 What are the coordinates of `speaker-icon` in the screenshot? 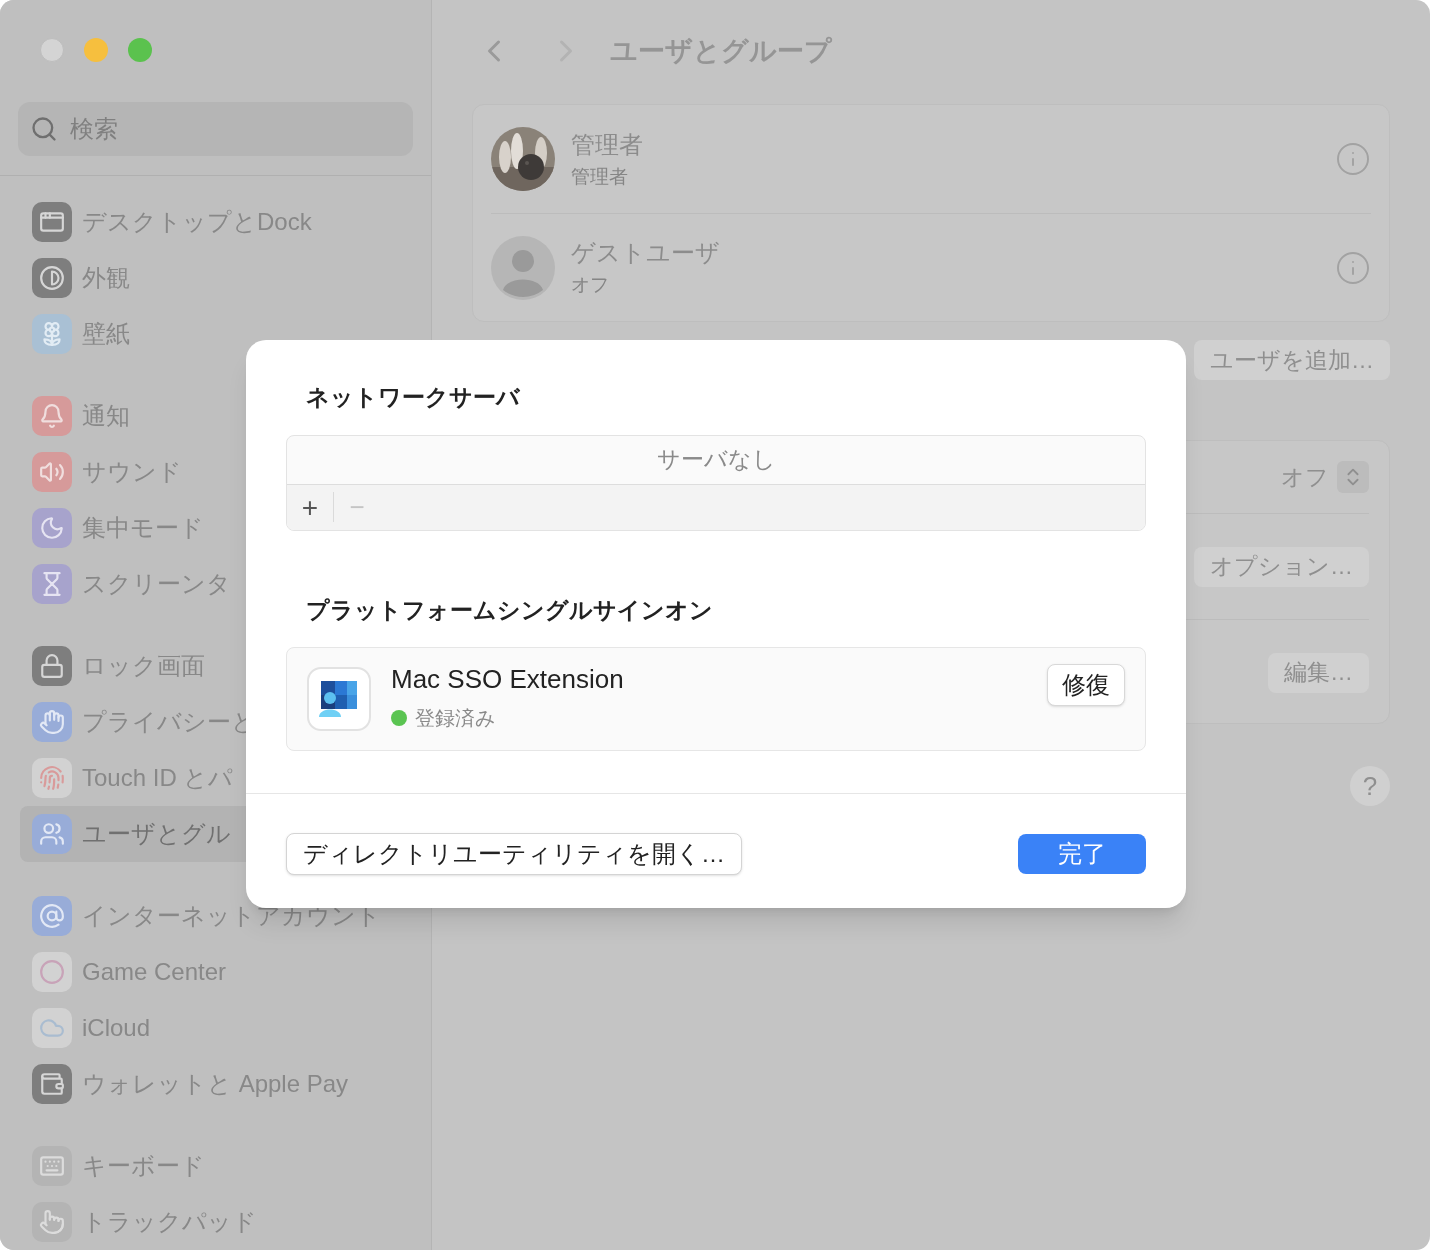 It's located at (52, 472).